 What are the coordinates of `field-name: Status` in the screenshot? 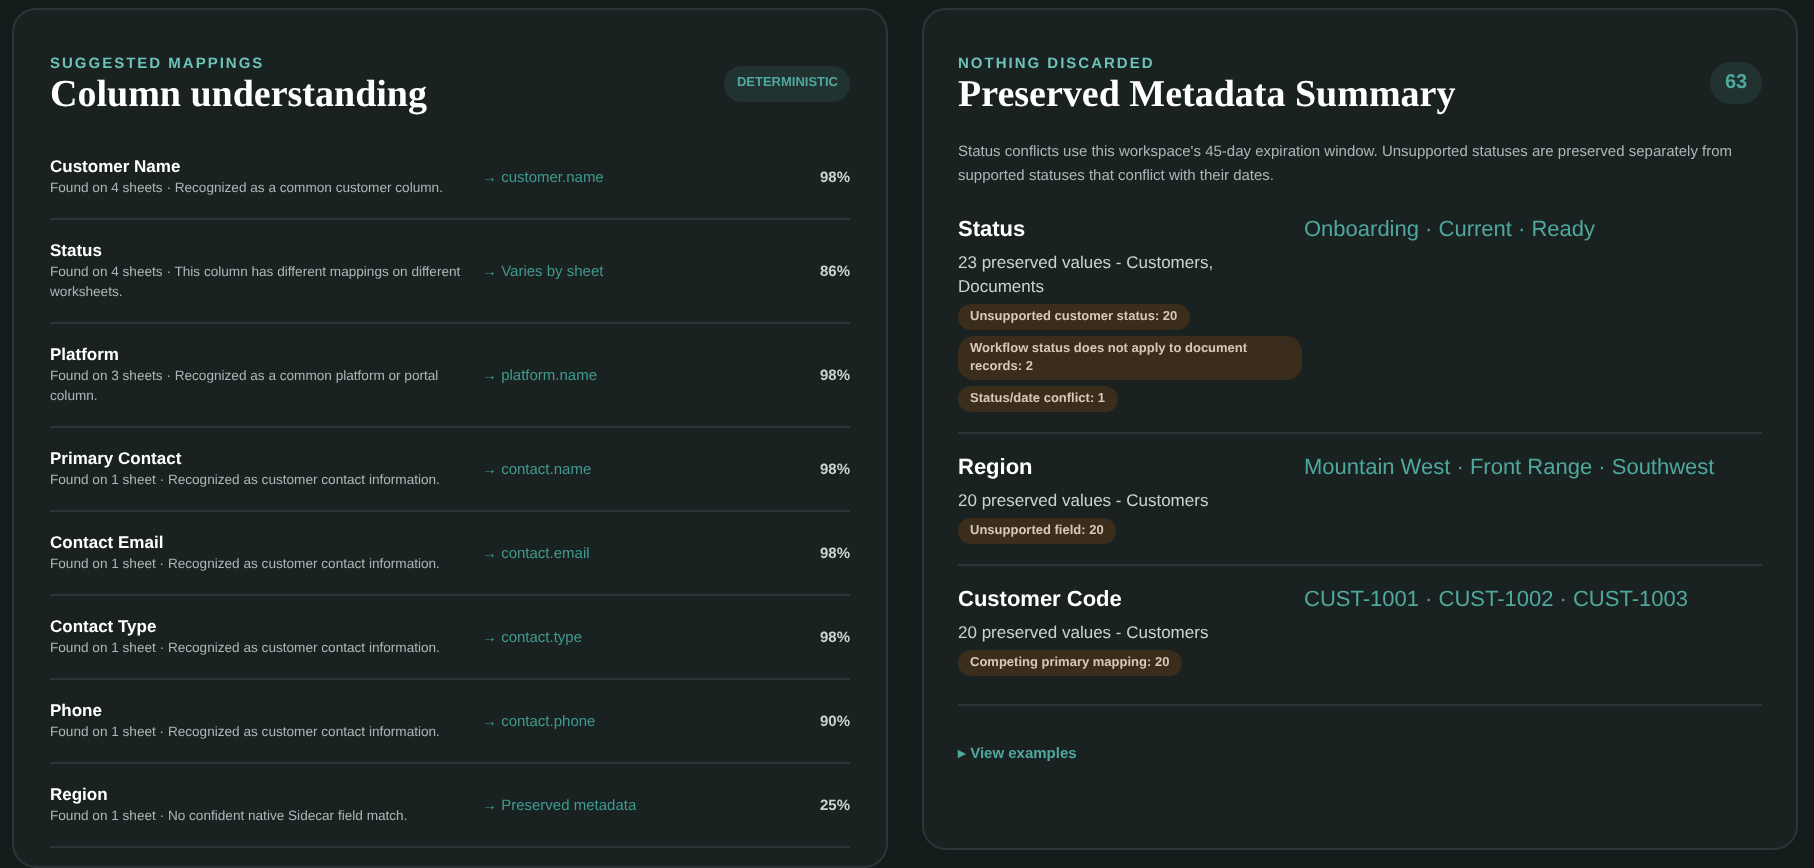 It's located at (992, 230).